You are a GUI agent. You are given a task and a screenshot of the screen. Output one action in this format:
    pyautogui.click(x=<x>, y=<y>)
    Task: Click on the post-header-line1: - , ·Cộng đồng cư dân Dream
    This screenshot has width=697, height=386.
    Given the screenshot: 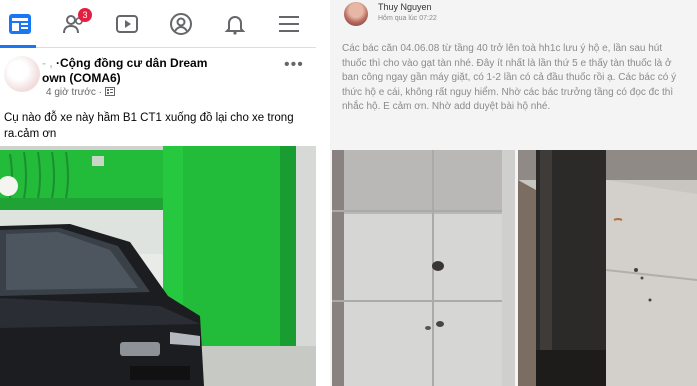 What is the action you would take?
    pyautogui.click(x=124, y=63)
    